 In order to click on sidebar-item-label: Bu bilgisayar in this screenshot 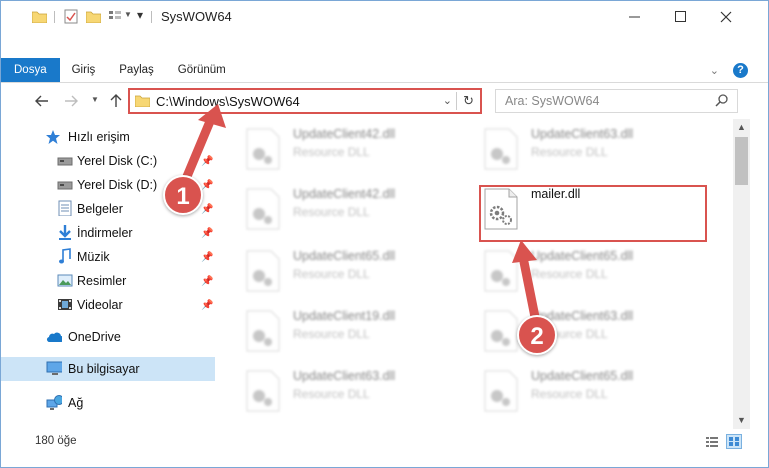, I will do `click(104, 369)`.